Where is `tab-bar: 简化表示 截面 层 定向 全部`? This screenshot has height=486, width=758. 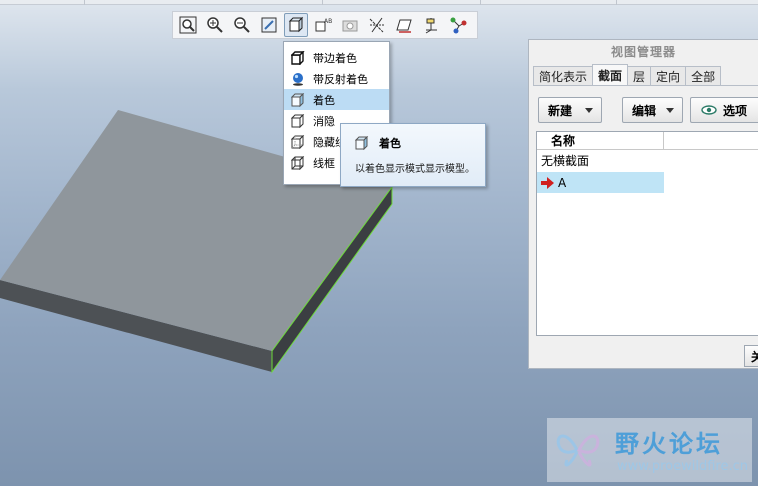 tab-bar: 简化表示 截面 层 定向 全部 is located at coordinates (627, 74).